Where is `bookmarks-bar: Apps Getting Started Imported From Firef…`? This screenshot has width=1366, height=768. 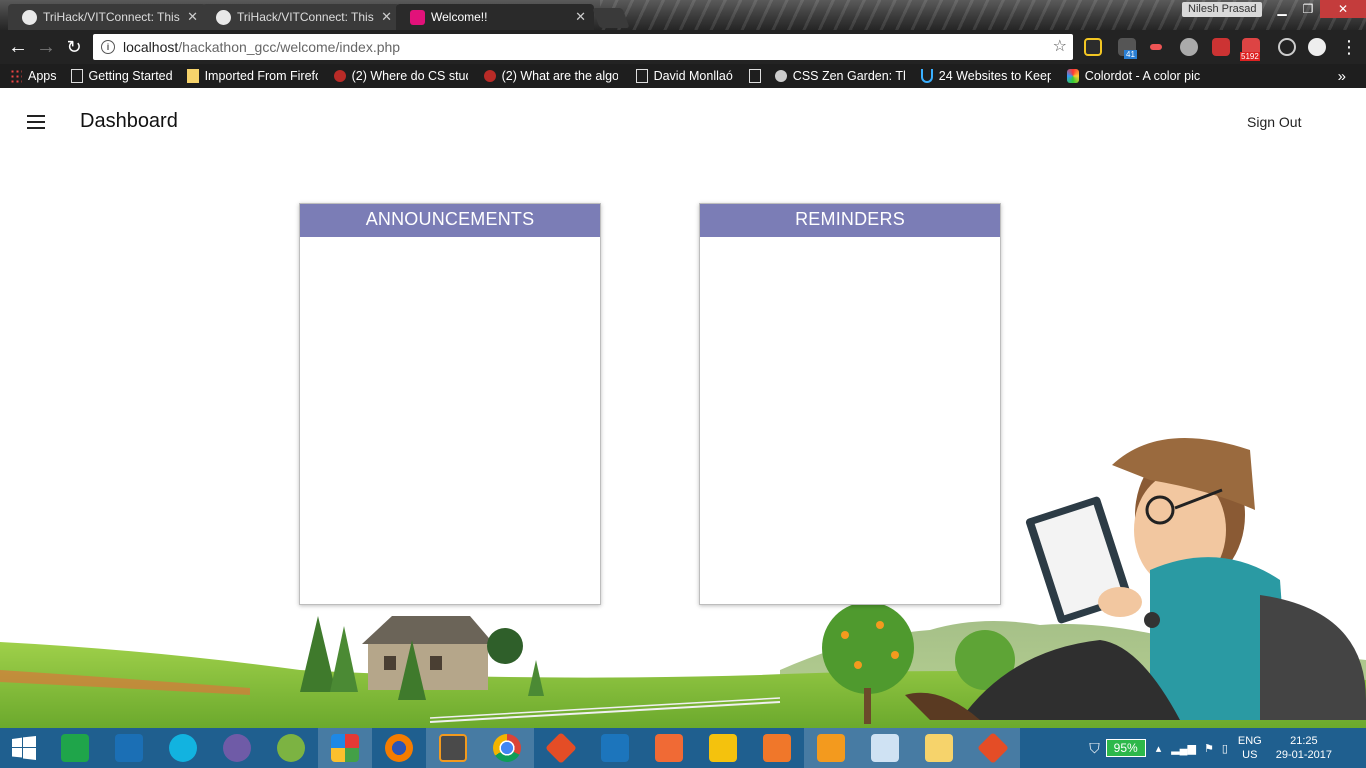 bookmarks-bar: Apps Getting Started Imported From Firef… is located at coordinates (683, 76).